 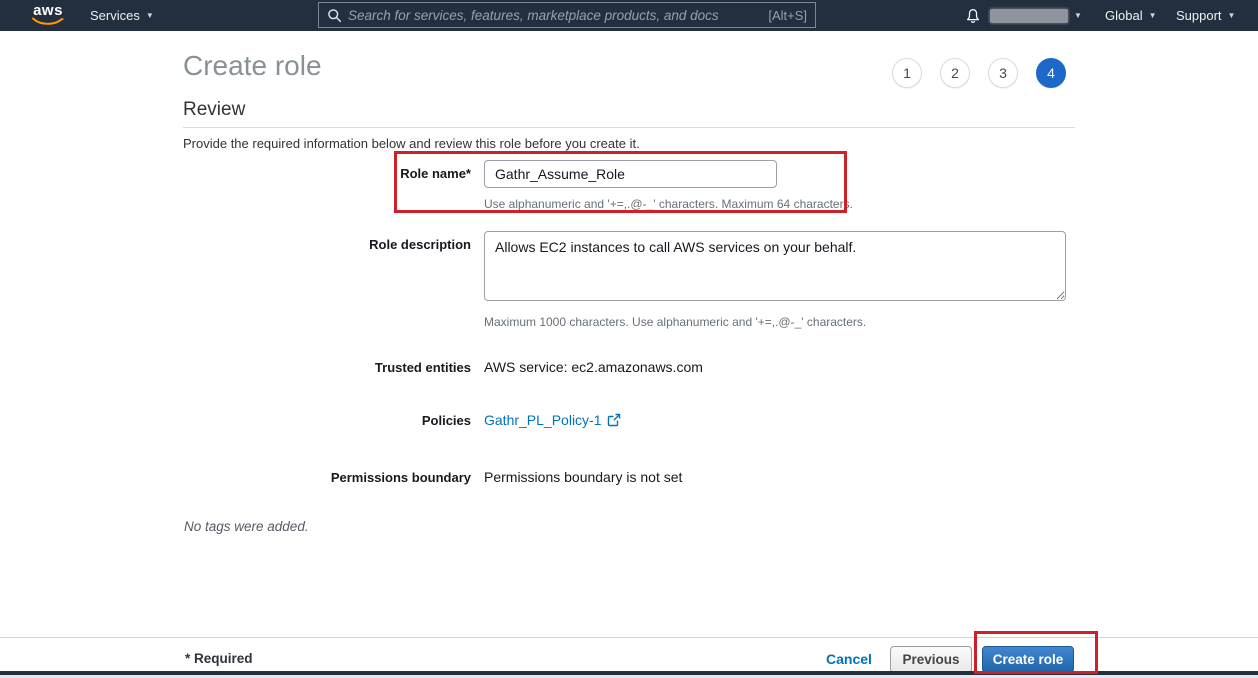 I want to click on services-label: Services, so click(x=115, y=15).